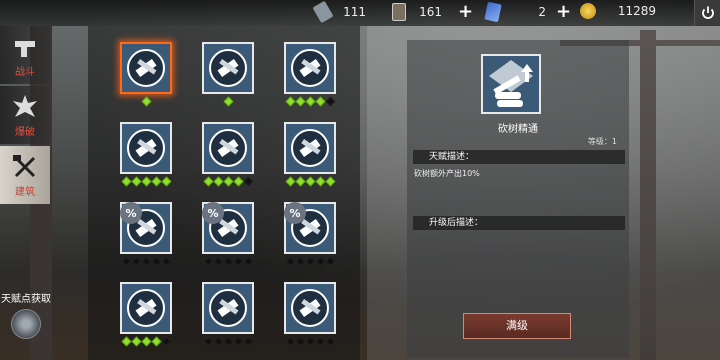  I want to click on skull-mask-icon, so click(146, 308).